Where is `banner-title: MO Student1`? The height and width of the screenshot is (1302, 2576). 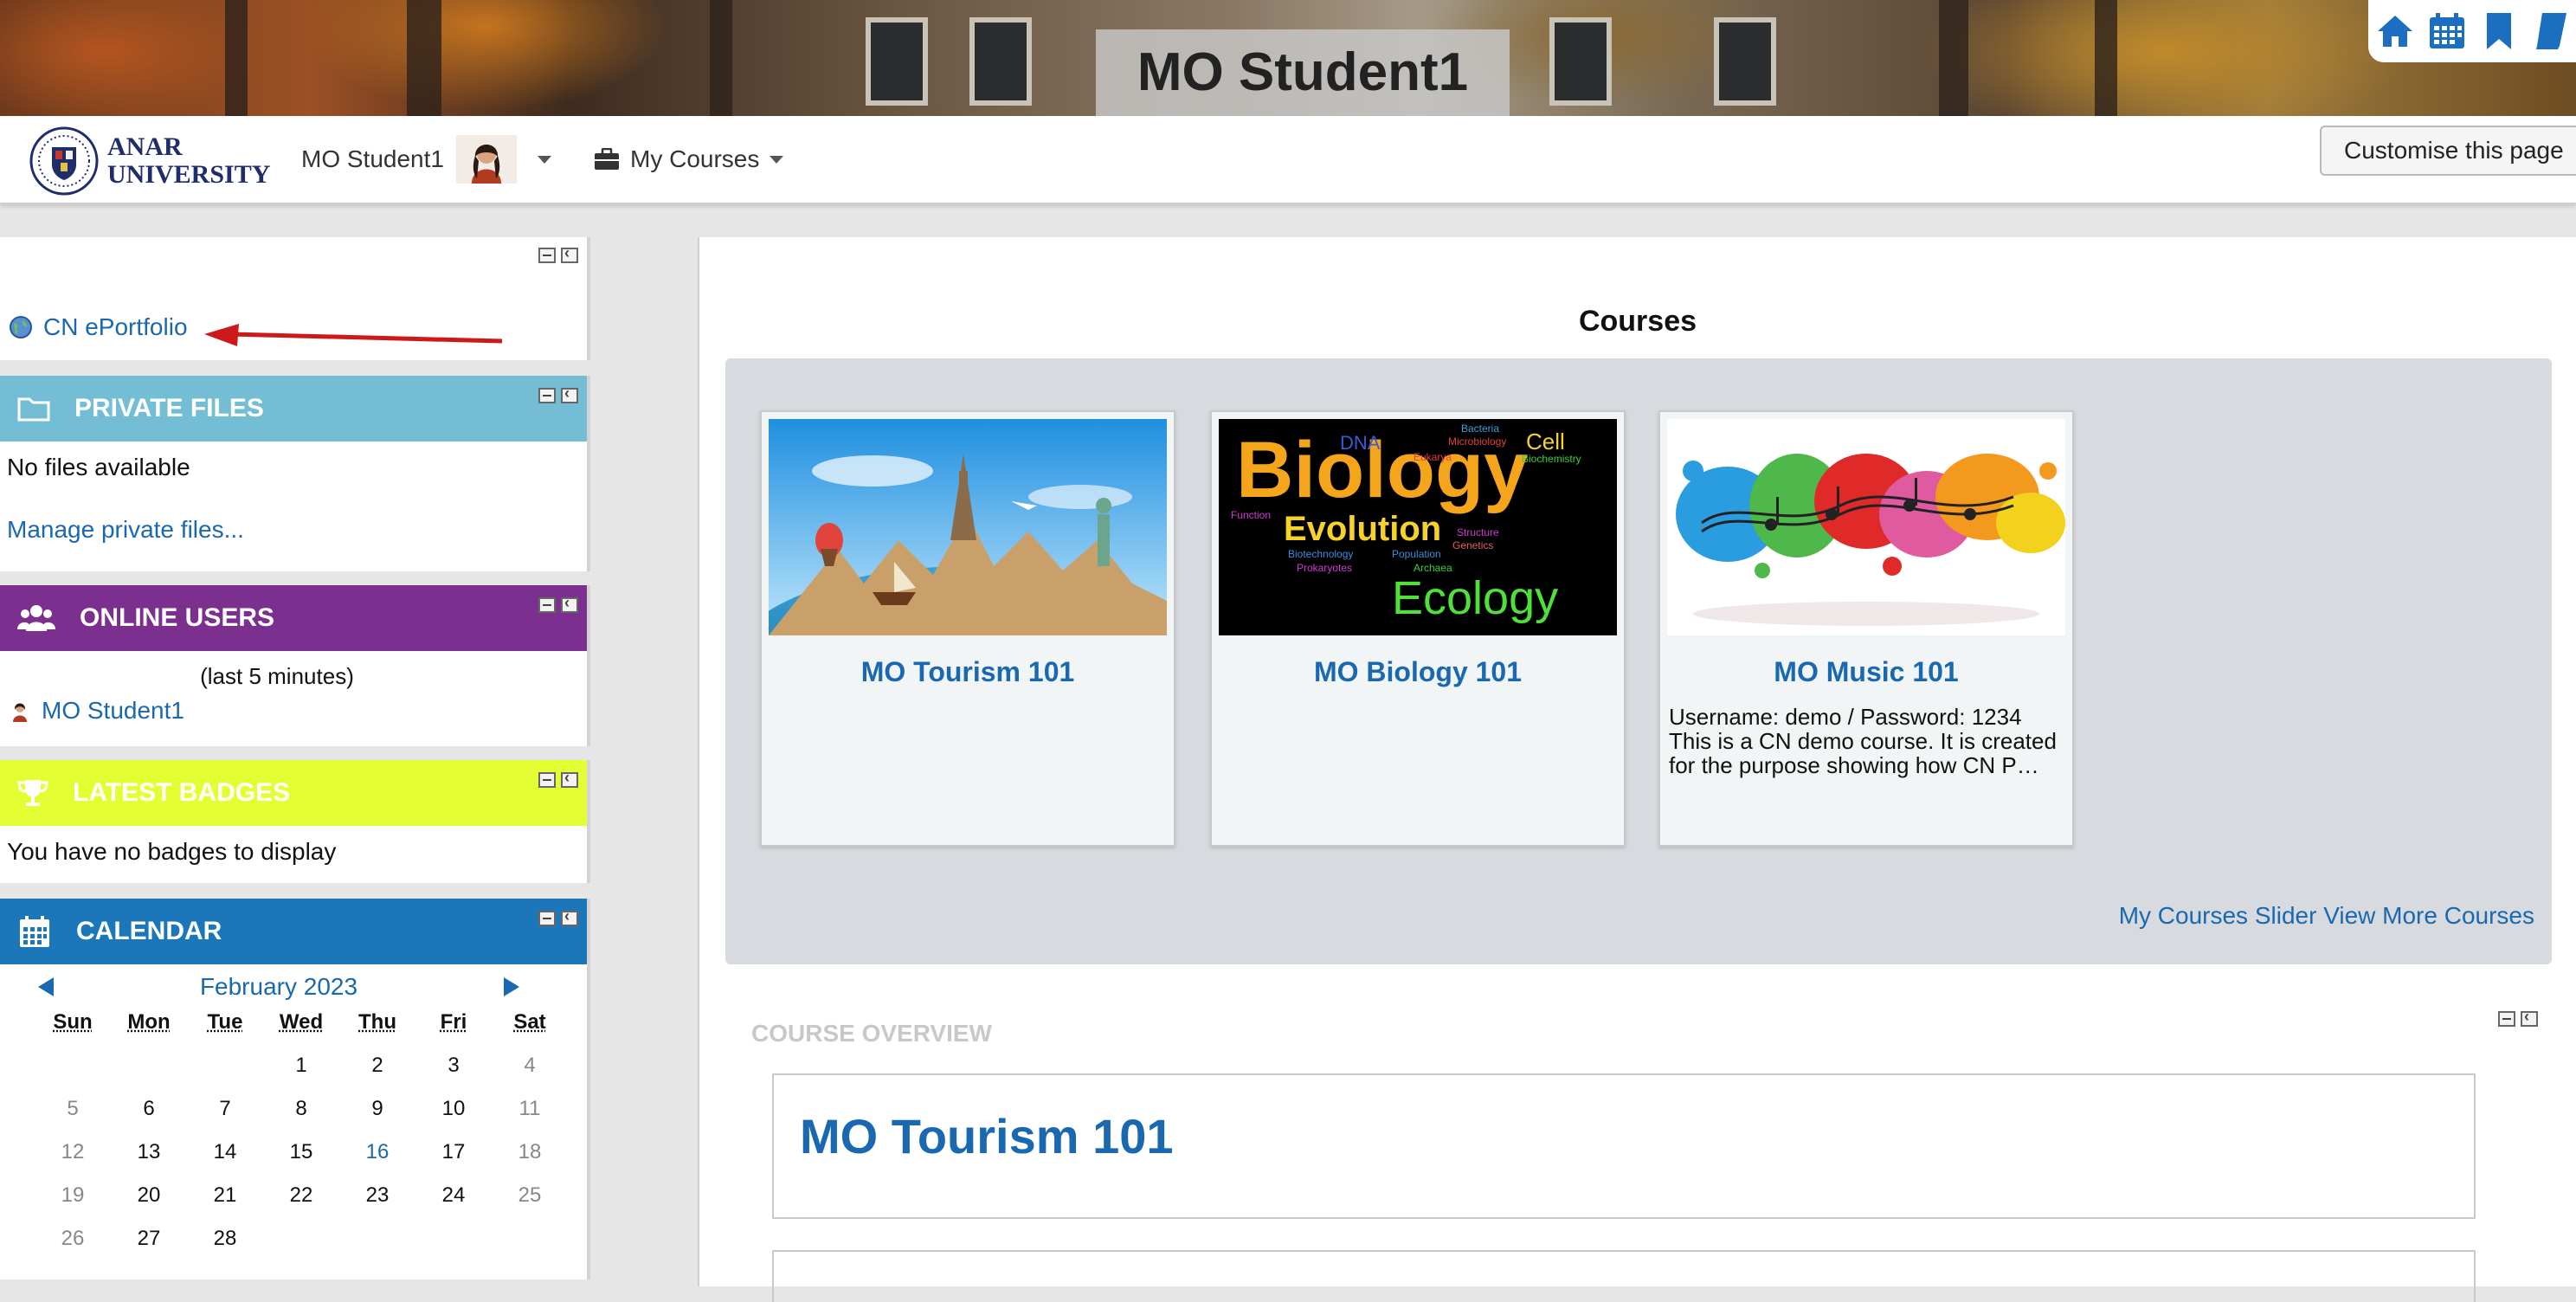 banner-title: MO Student1 is located at coordinates (1303, 72).